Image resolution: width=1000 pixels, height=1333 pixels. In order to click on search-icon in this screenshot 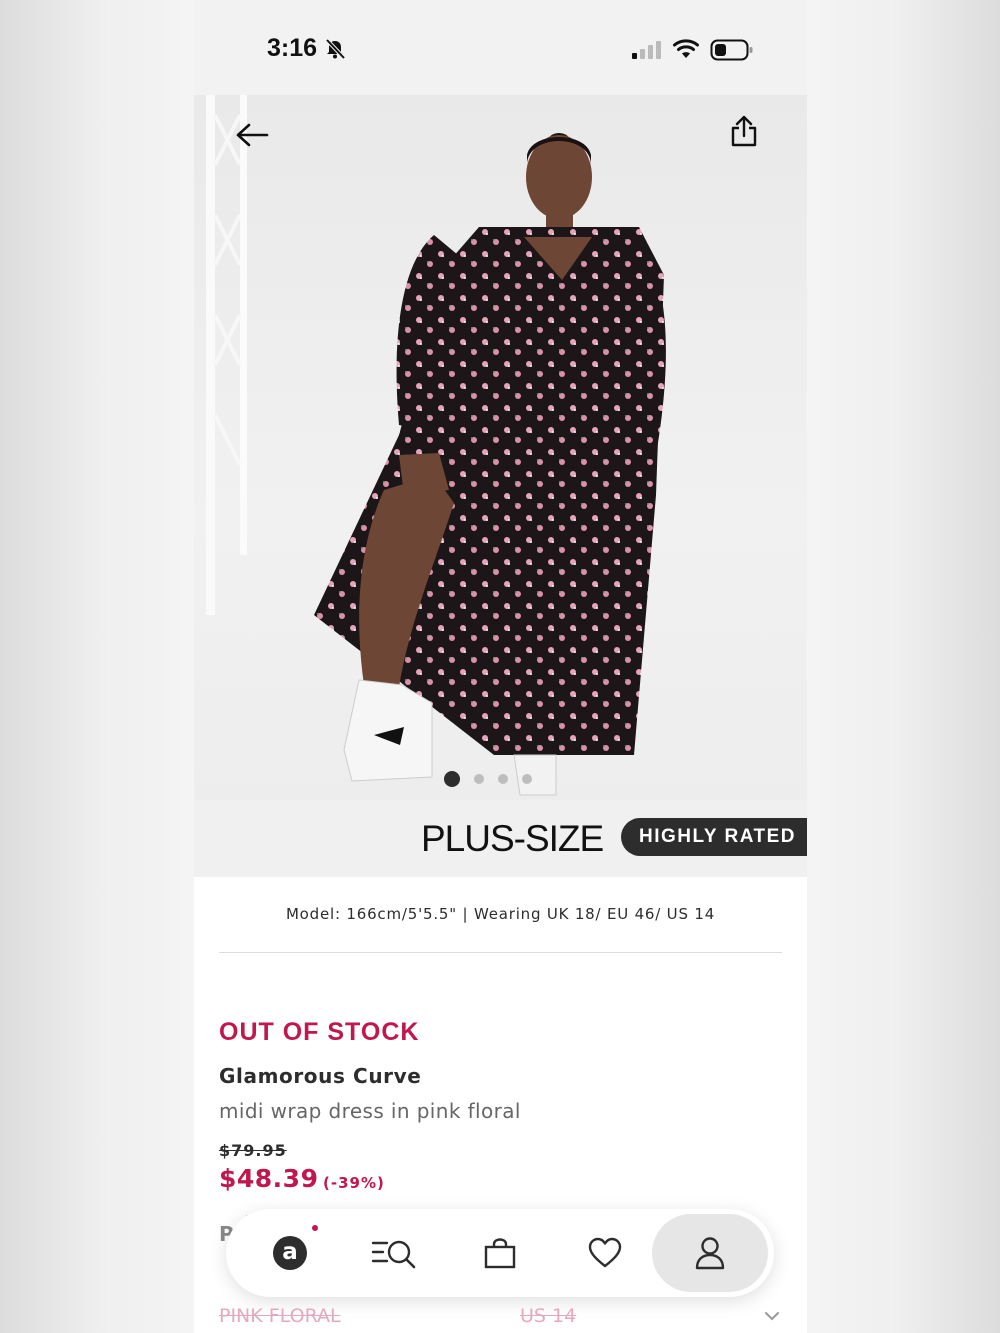, I will do `click(393, 1254)`.